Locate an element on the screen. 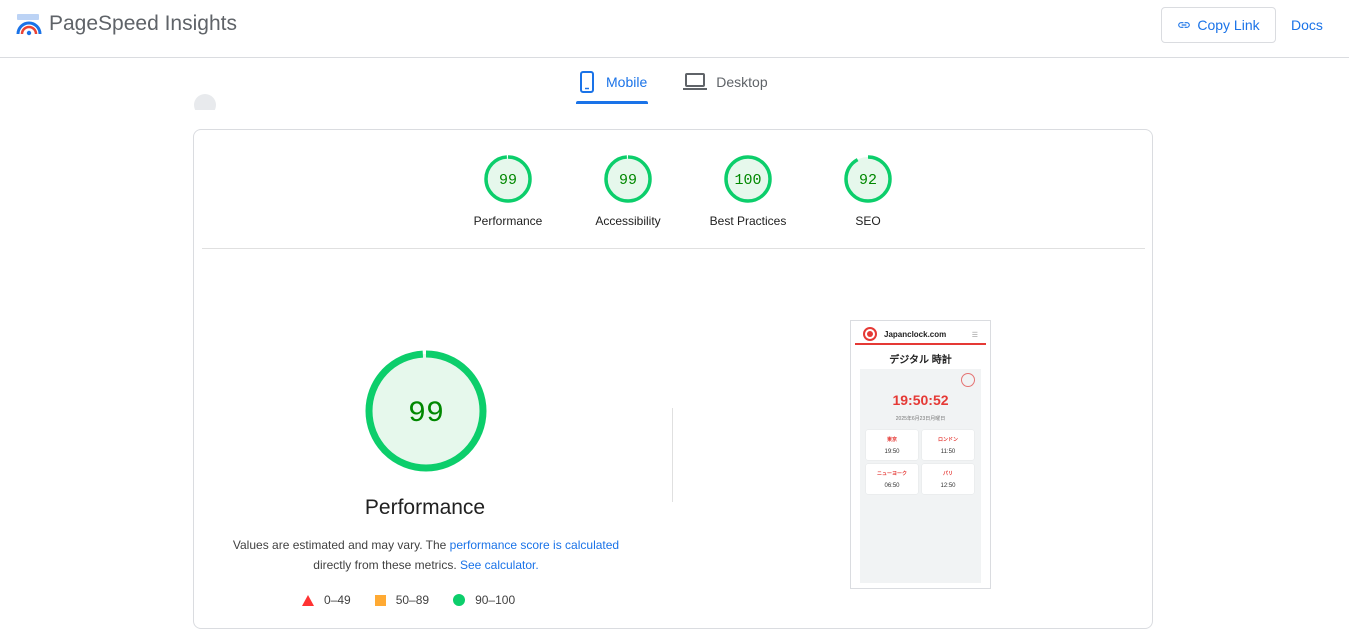 The height and width of the screenshot is (629, 1349). docs-link: Docs is located at coordinates (1307, 25).